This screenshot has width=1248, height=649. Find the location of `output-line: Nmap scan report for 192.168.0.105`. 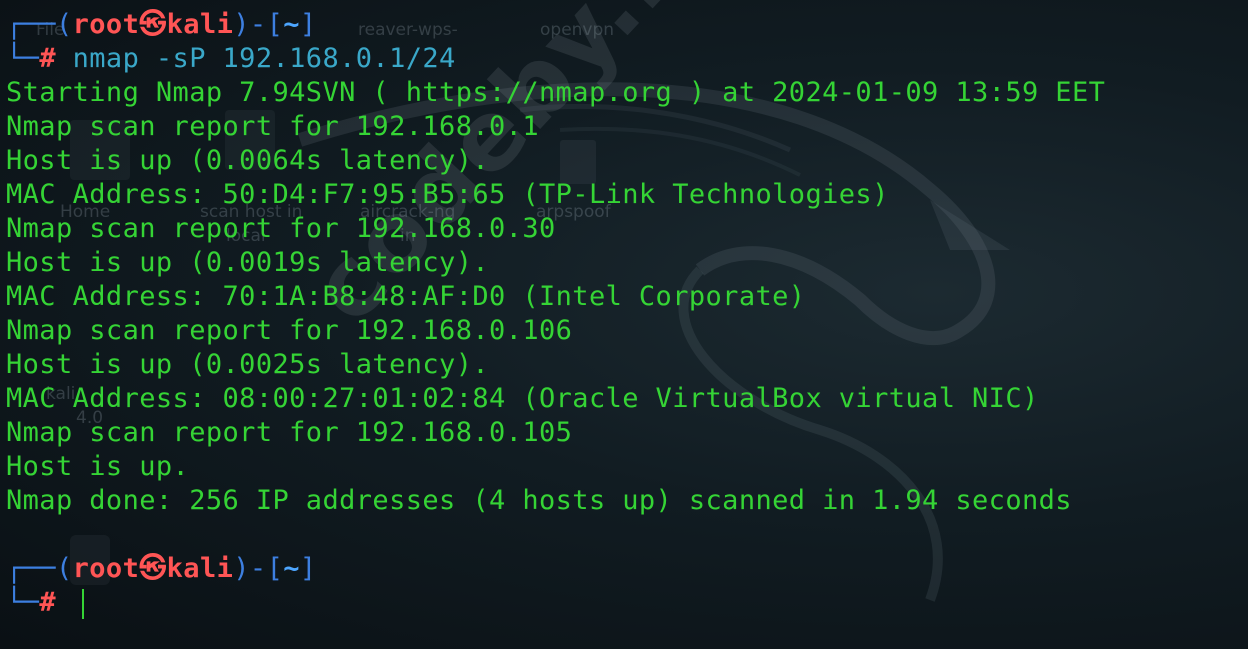

output-line: Nmap scan report for 192.168.0.105 is located at coordinates (289, 432).